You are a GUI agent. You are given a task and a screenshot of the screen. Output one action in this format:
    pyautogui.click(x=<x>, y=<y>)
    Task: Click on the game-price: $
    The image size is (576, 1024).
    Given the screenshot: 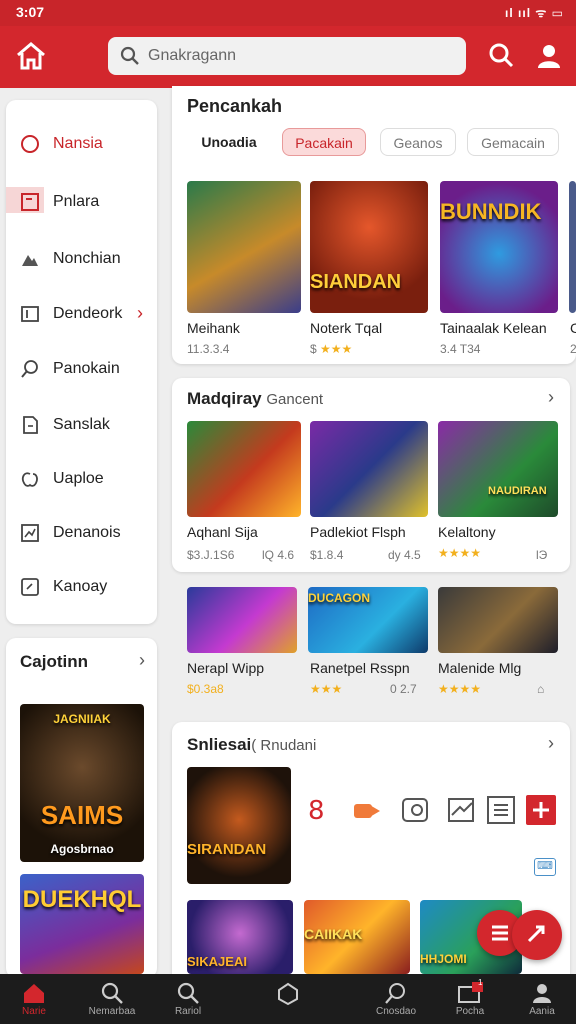 What is the action you would take?
    pyautogui.click(x=313, y=349)
    